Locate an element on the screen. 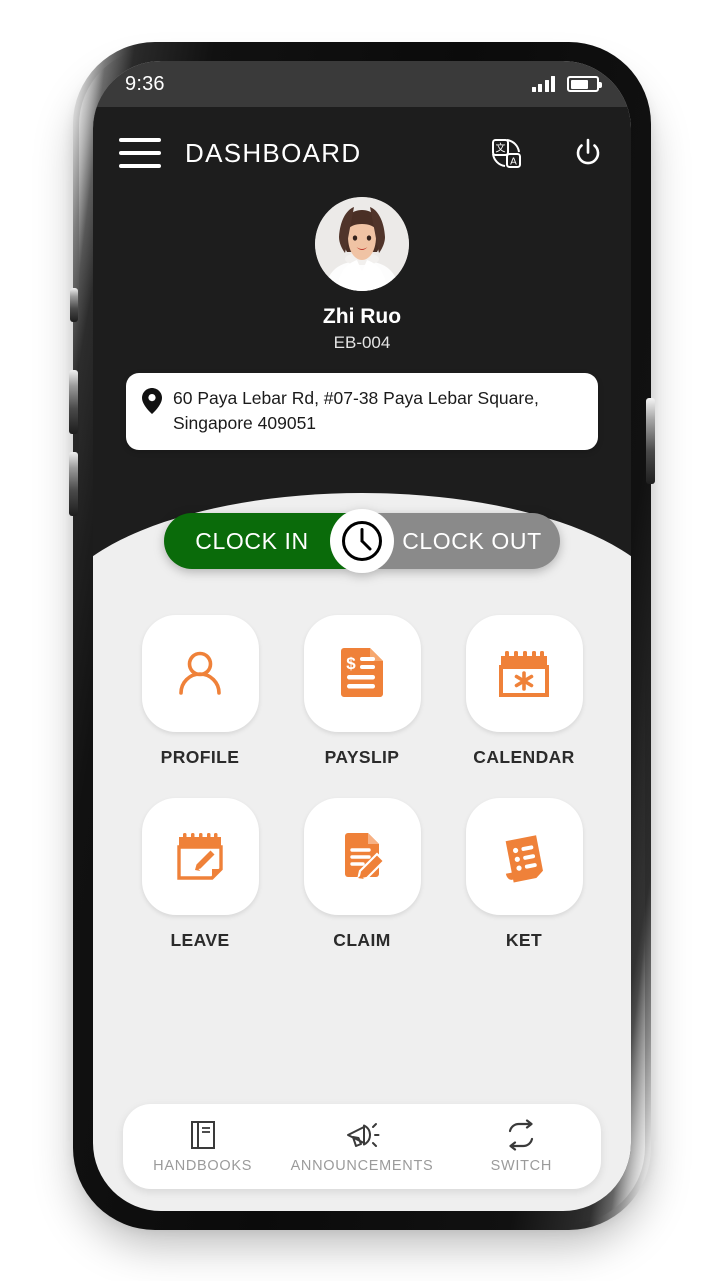 The image size is (724, 1281). svg-text: 文 is located at coordinates (501, 148).